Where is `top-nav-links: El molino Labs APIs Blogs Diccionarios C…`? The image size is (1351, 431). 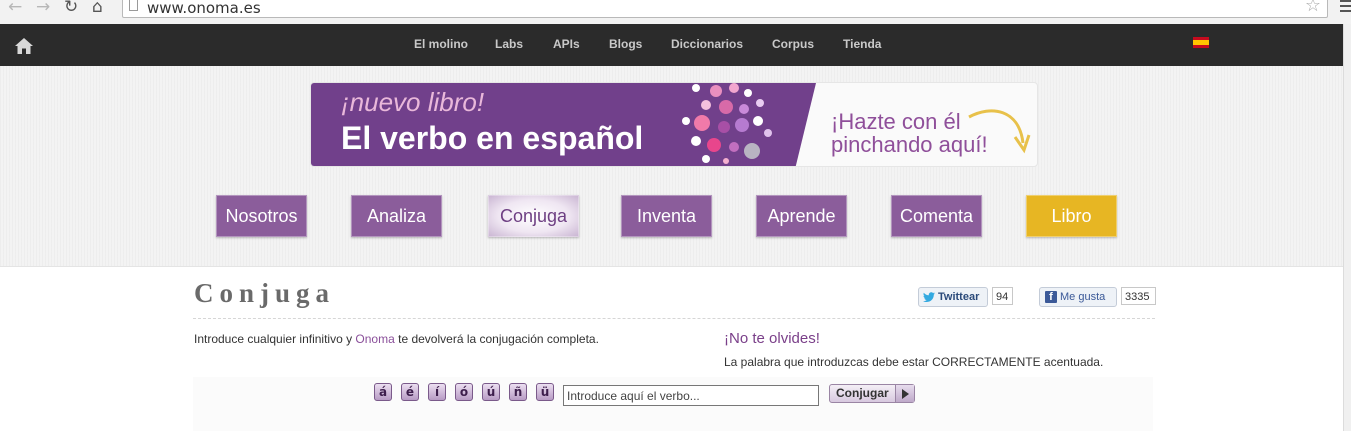 top-nav-links: El molino Labs APIs Blogs Diccionarios C… is located at coordinates (671, 45).